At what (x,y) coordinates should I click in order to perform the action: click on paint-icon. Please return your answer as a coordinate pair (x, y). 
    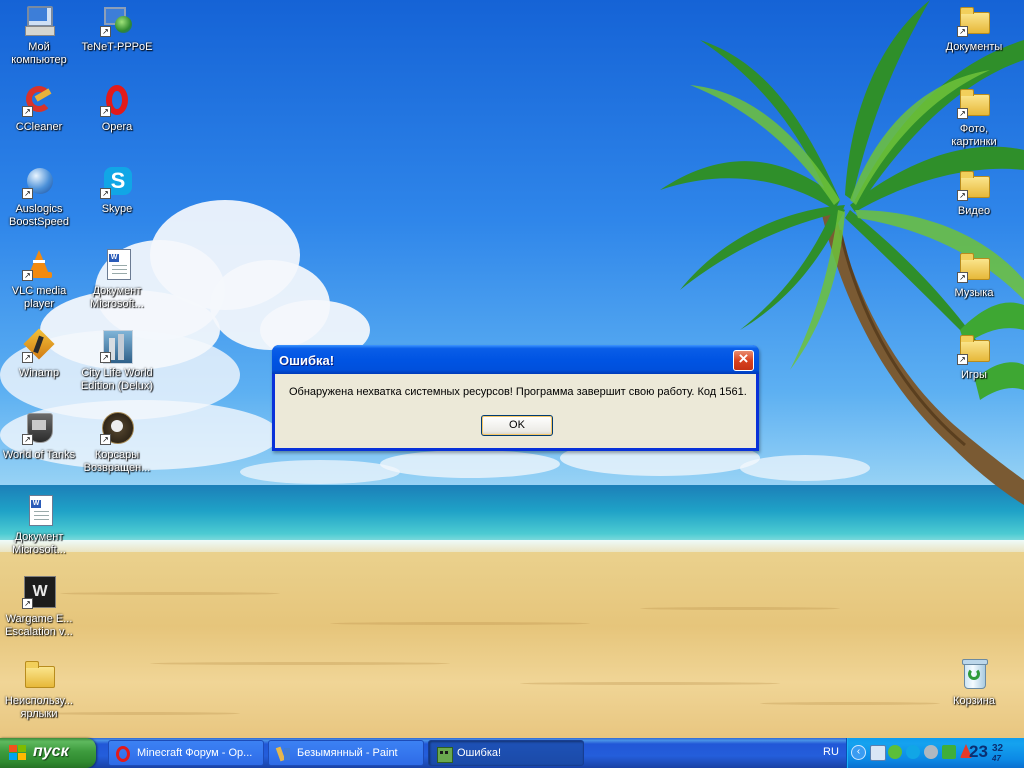
    Looking at the image, I should click on (283, 754).